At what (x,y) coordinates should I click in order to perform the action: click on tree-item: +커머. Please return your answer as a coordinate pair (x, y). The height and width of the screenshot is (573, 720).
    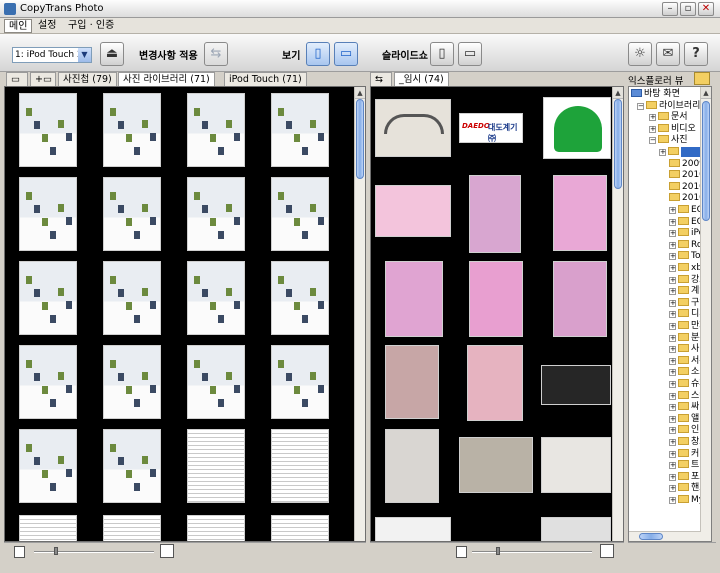
    Looking at the image, I should click on (685, 454).